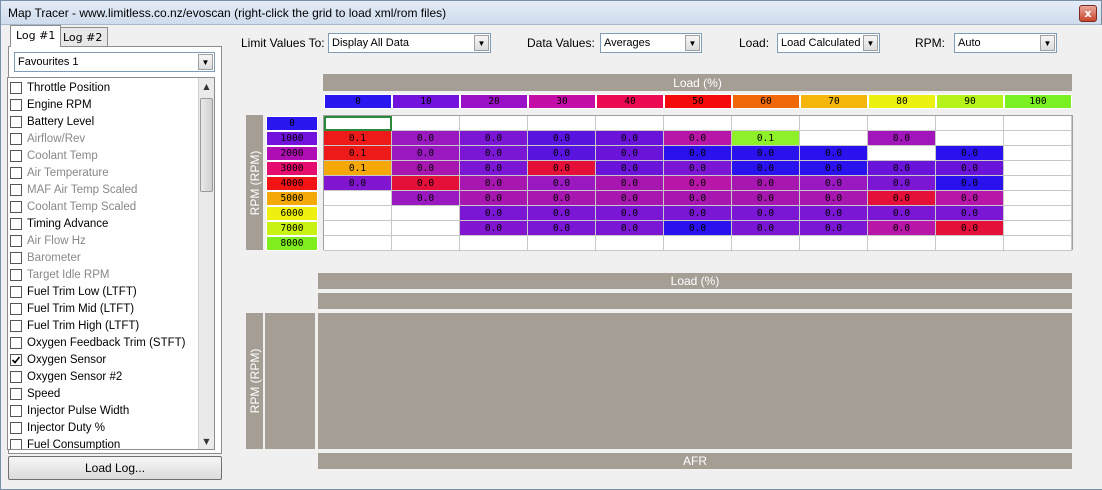  I want to click on parameter-item: Fuel Trim High (LTFT), so click(105, 325).